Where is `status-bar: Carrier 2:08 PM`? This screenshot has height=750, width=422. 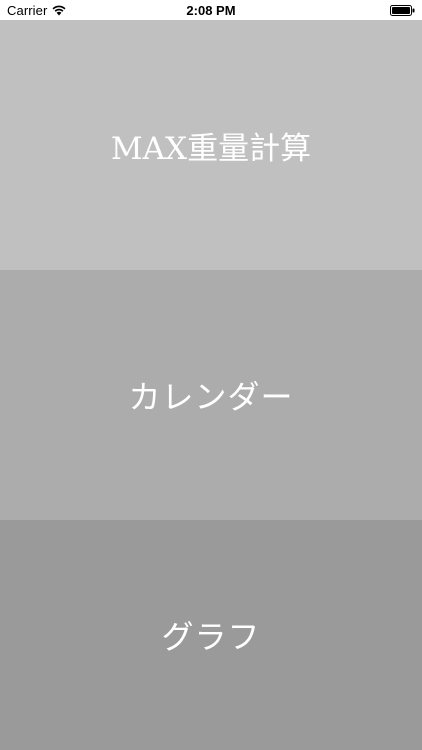 status-bar: Carrier 2:08 PM is located at coordinates (211, 10).